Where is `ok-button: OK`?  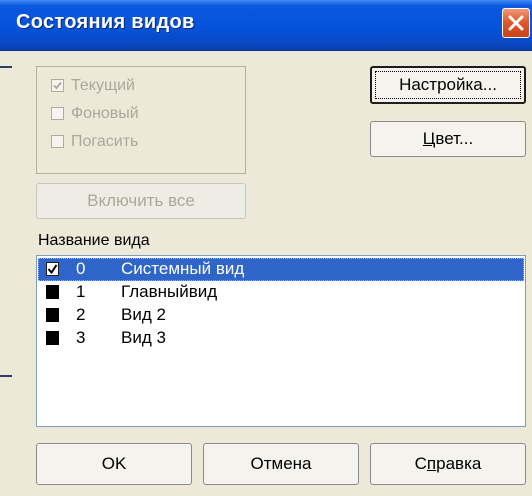
ok-button: OK is located at coordinates (114, 464).